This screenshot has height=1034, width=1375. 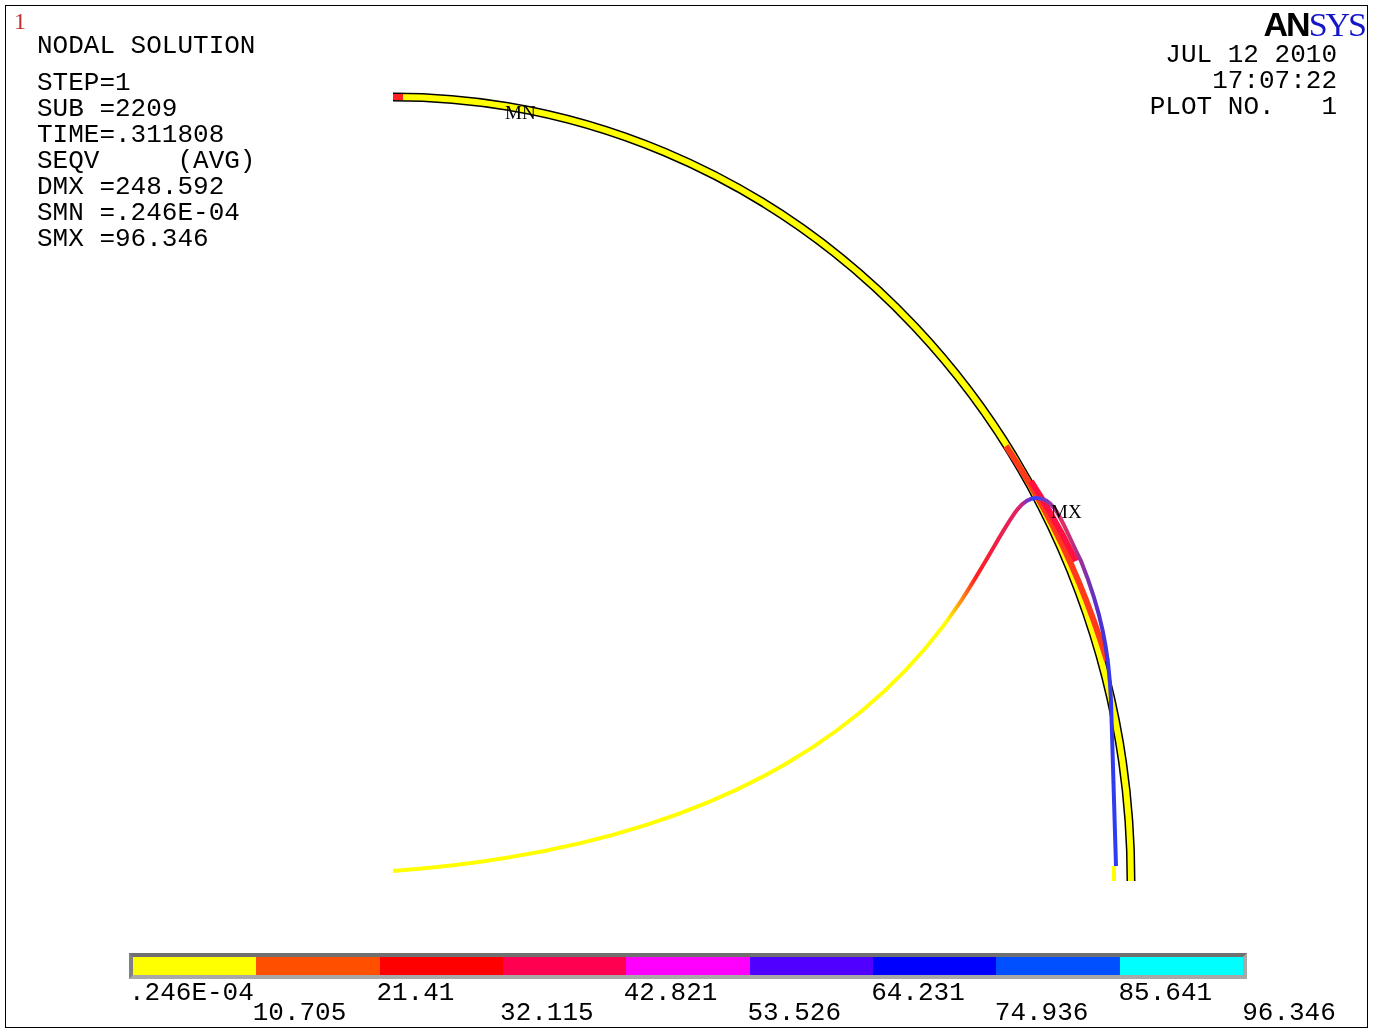 What do you see at coordinates (191, 991) in the screenshot?
I see `legend-value-label: .246E-04` at bounding box center [191, 991].